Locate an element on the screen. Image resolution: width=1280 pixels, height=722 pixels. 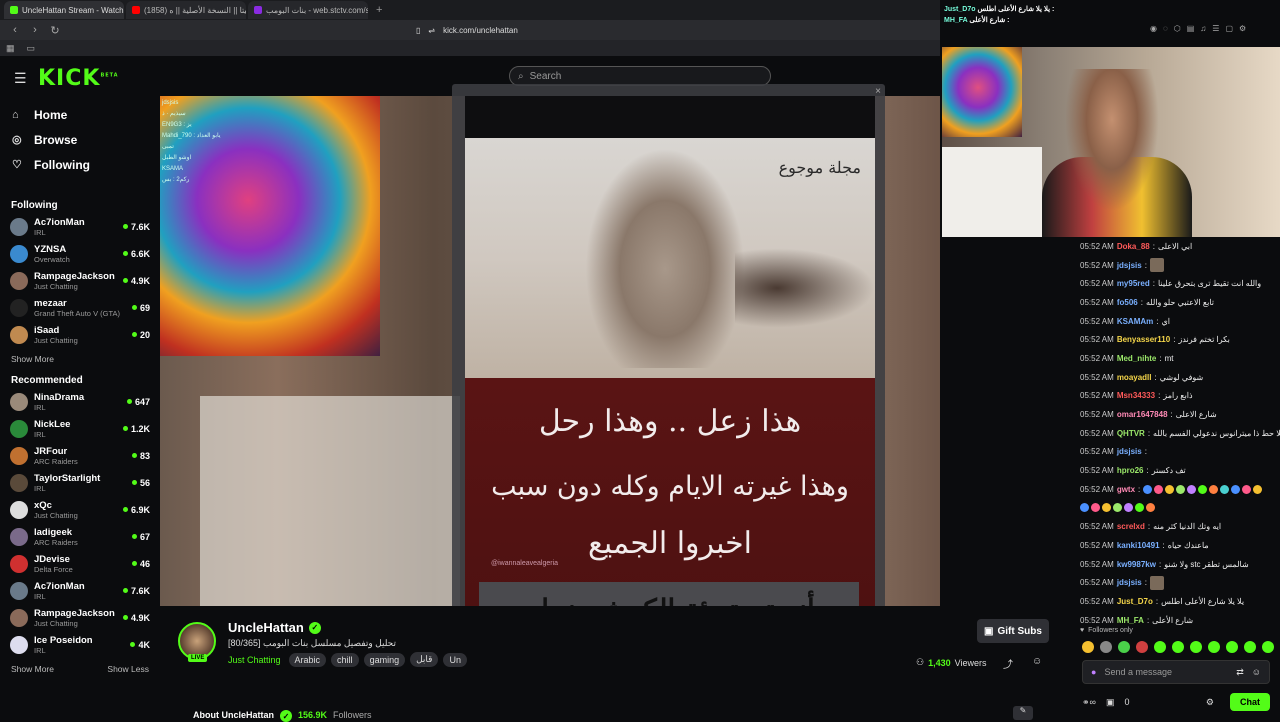
channel-item: JDevise Delta Force 46 is located at coordinates (80, 563).